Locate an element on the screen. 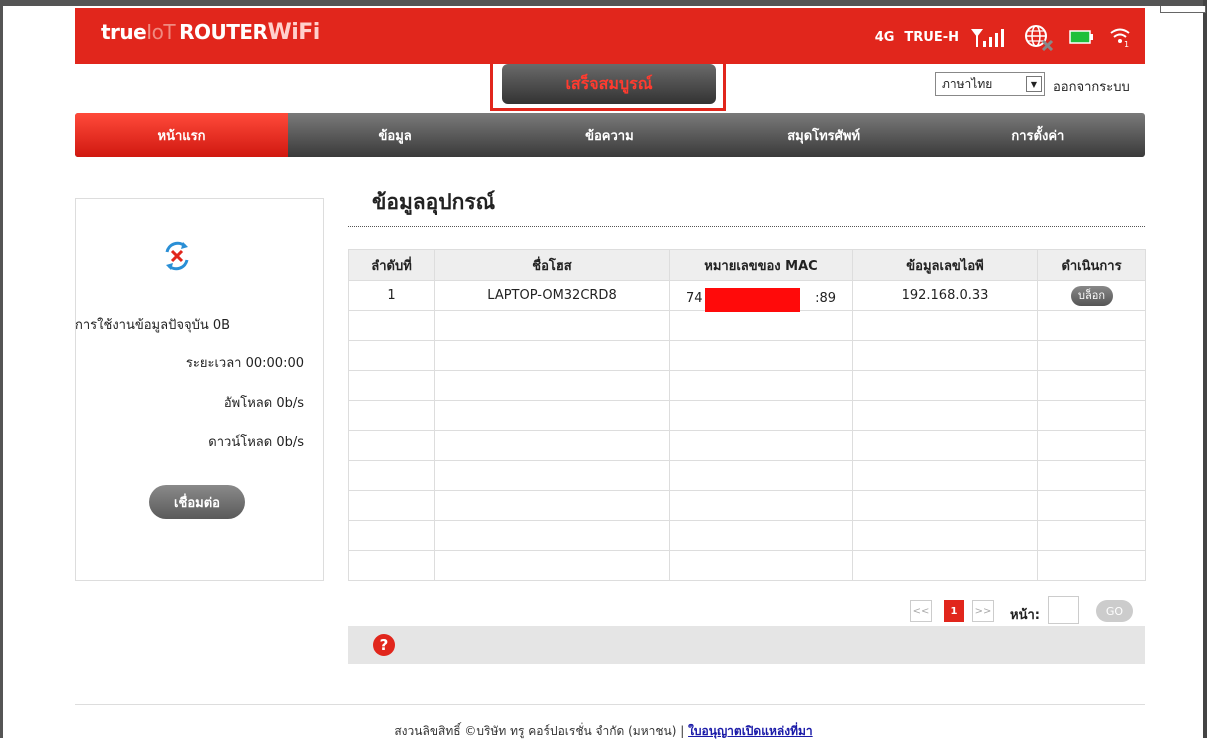  column-header-ip: ข้อมูลเลขไอพี is located at coordinates (945, 265).